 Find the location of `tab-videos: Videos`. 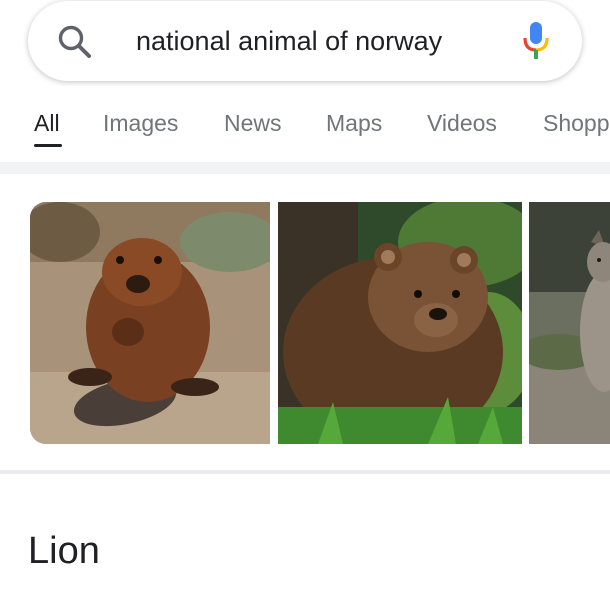

tab-videos: Videos is located at coordinates (462, 123).